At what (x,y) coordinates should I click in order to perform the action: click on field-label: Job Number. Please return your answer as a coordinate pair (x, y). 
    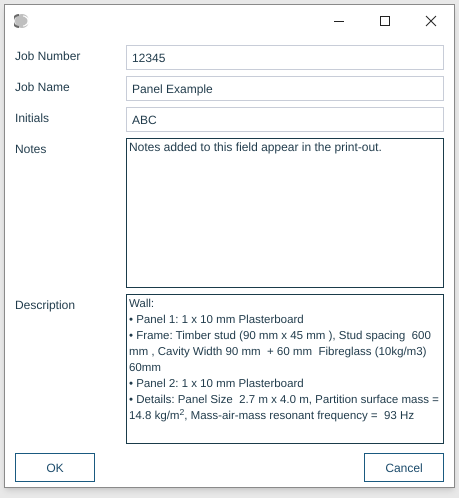
    Looking at the image, I should click on (48, 56).